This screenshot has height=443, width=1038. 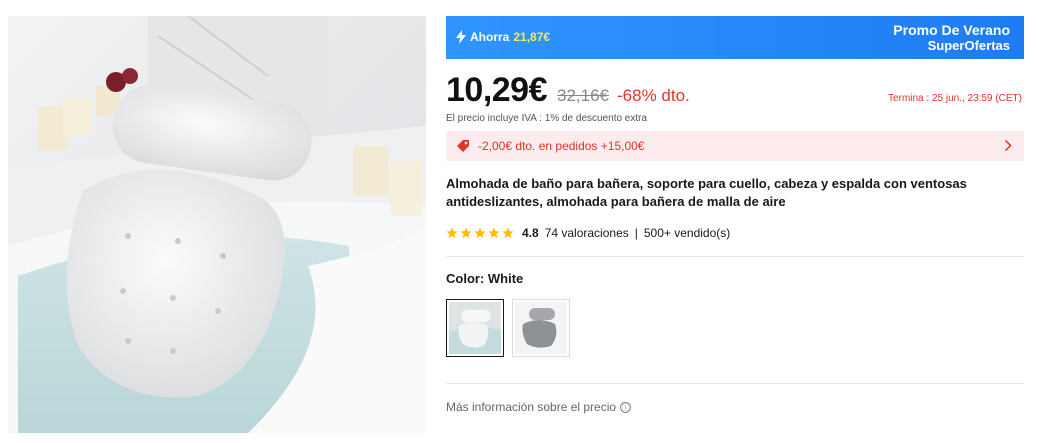 I want to click on rating-value: 4.8, so click(x=530, y=233).